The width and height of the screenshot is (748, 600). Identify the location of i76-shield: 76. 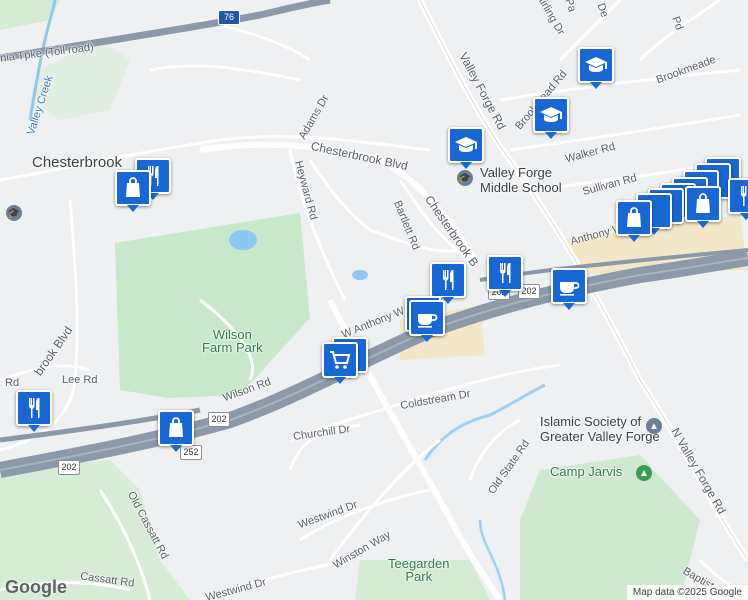
(229, 17).